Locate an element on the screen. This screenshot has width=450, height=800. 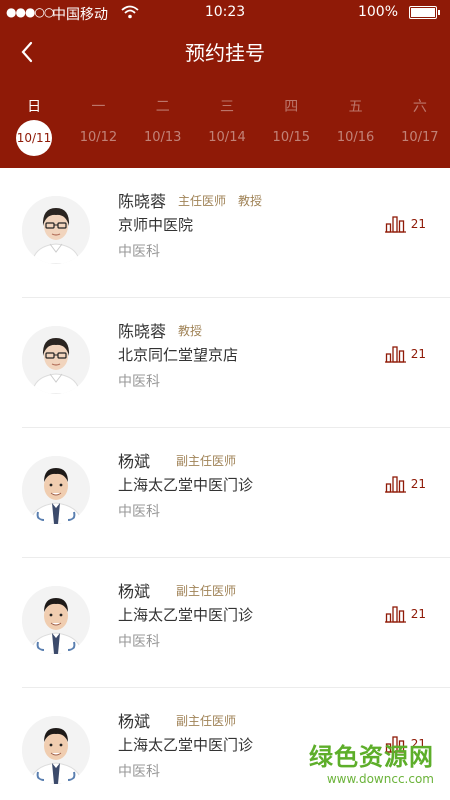
date-item: 10/14 is located at coordinates (227, 138).